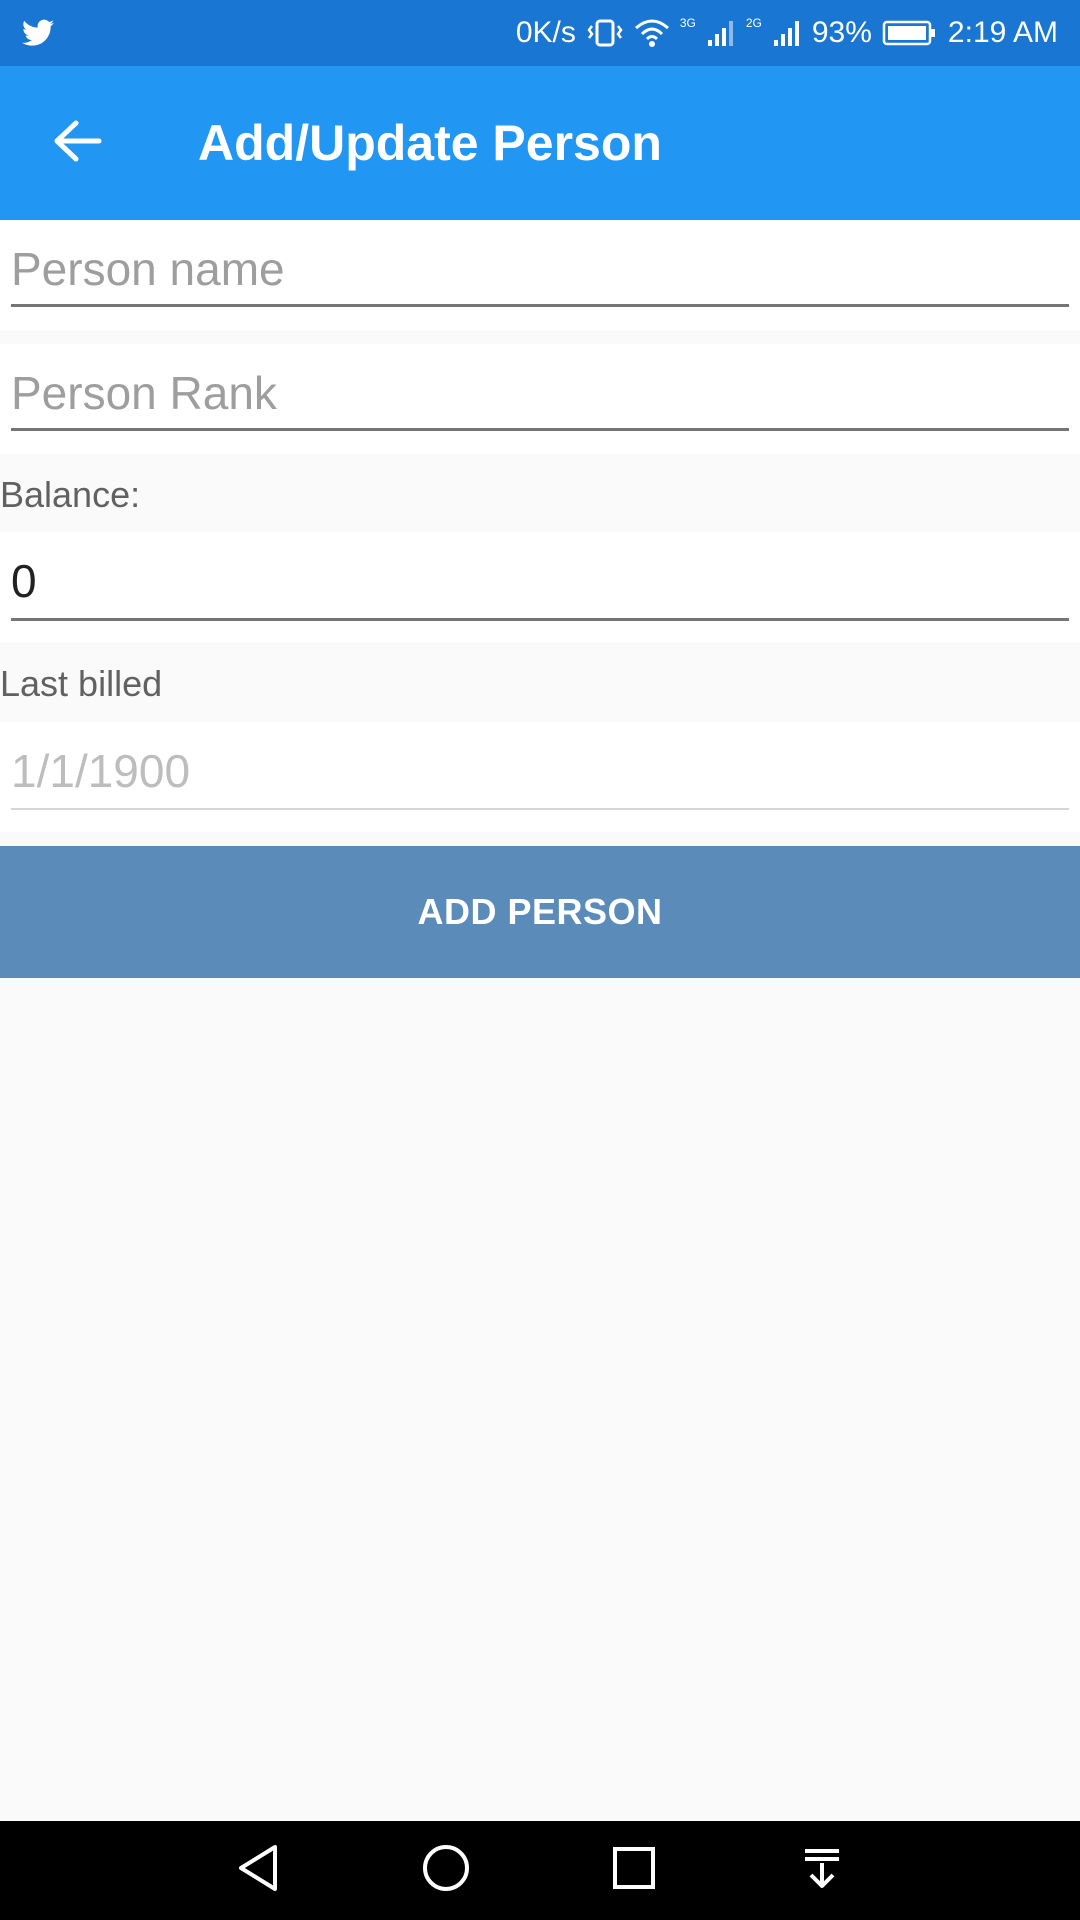 This screenshot has height=1920, width=1080. I want to click on nav-recents-button, so click(634, 1871).